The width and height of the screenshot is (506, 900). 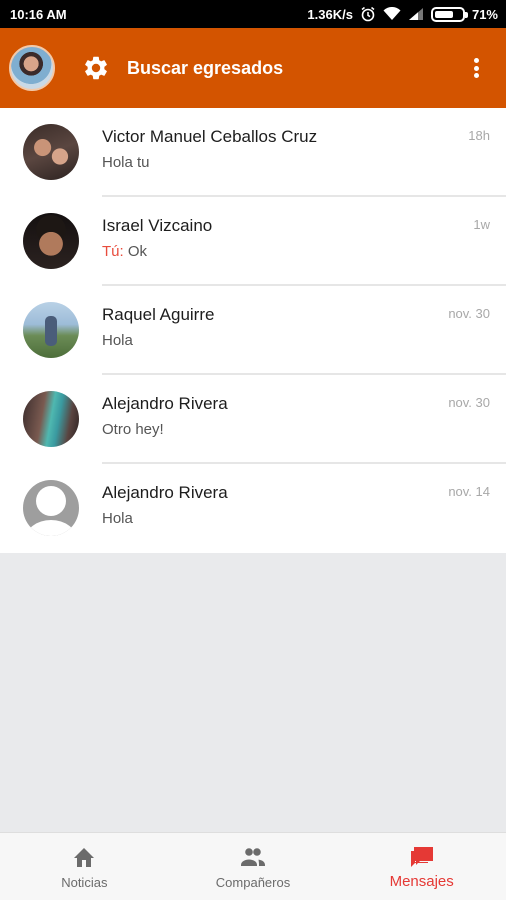 What do you see at coordinates (205, 68) in the screenshot?
I see `app-title: Buscar egresados` at bounding box center [205, 68].